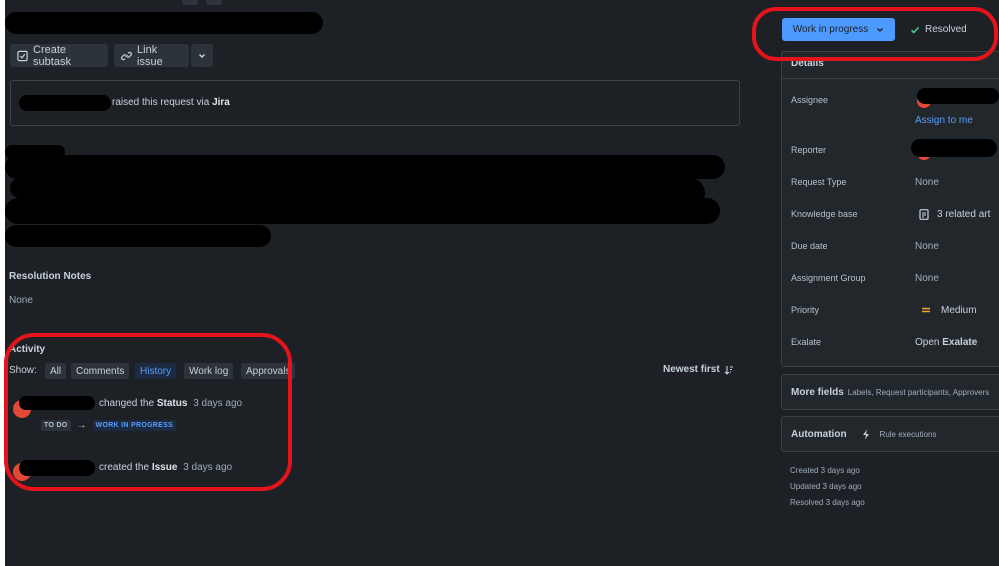  What do you see at coordinates (171, 102) in the screenshot?
I see `request-source-text: raised this request via Jira` at bounding box center [171, 102].